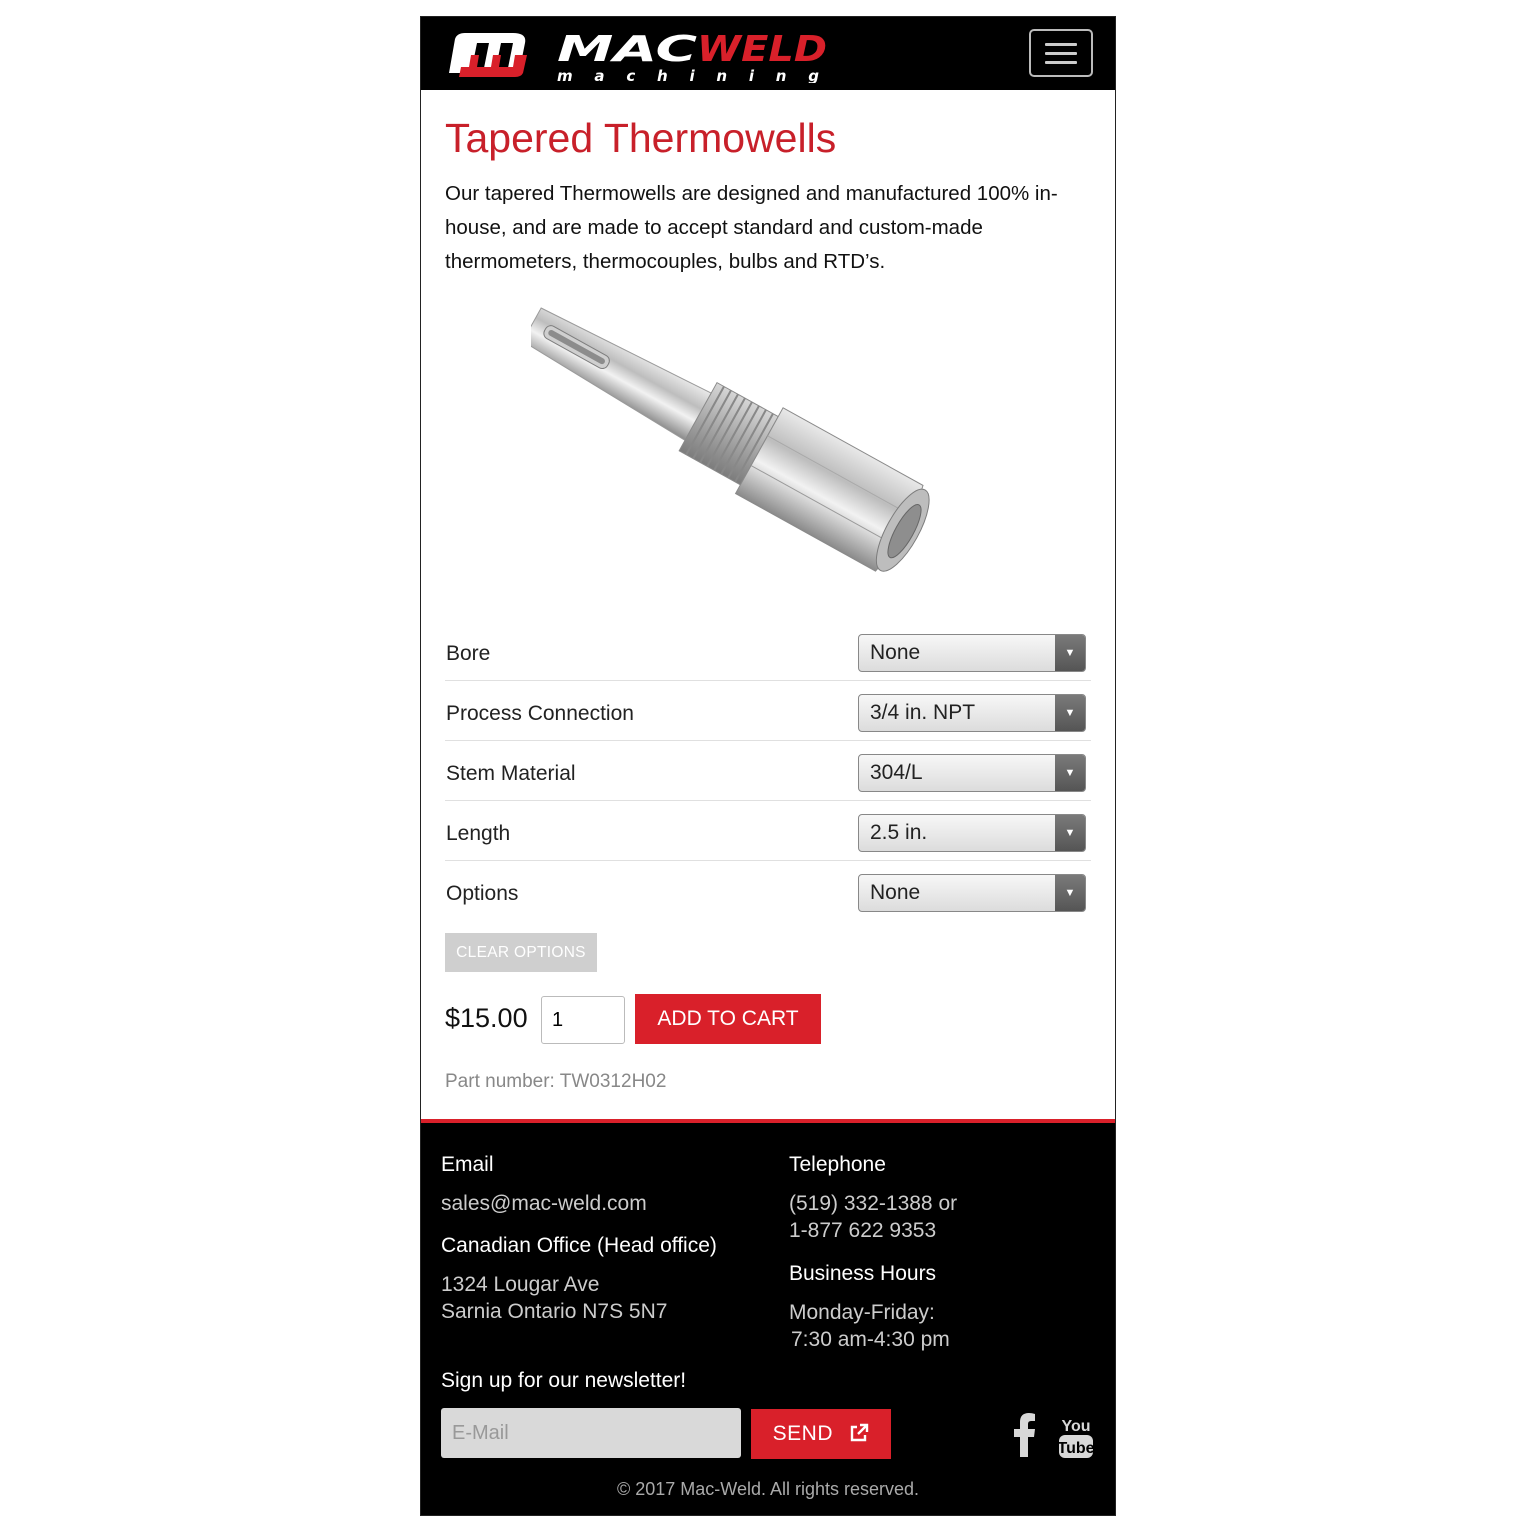 Image resolution: width=1536 pixels, height=1536 pixels. I want to click on address-line-2: Sarnia Ontario N7S 5N7, so click(554, 1311).